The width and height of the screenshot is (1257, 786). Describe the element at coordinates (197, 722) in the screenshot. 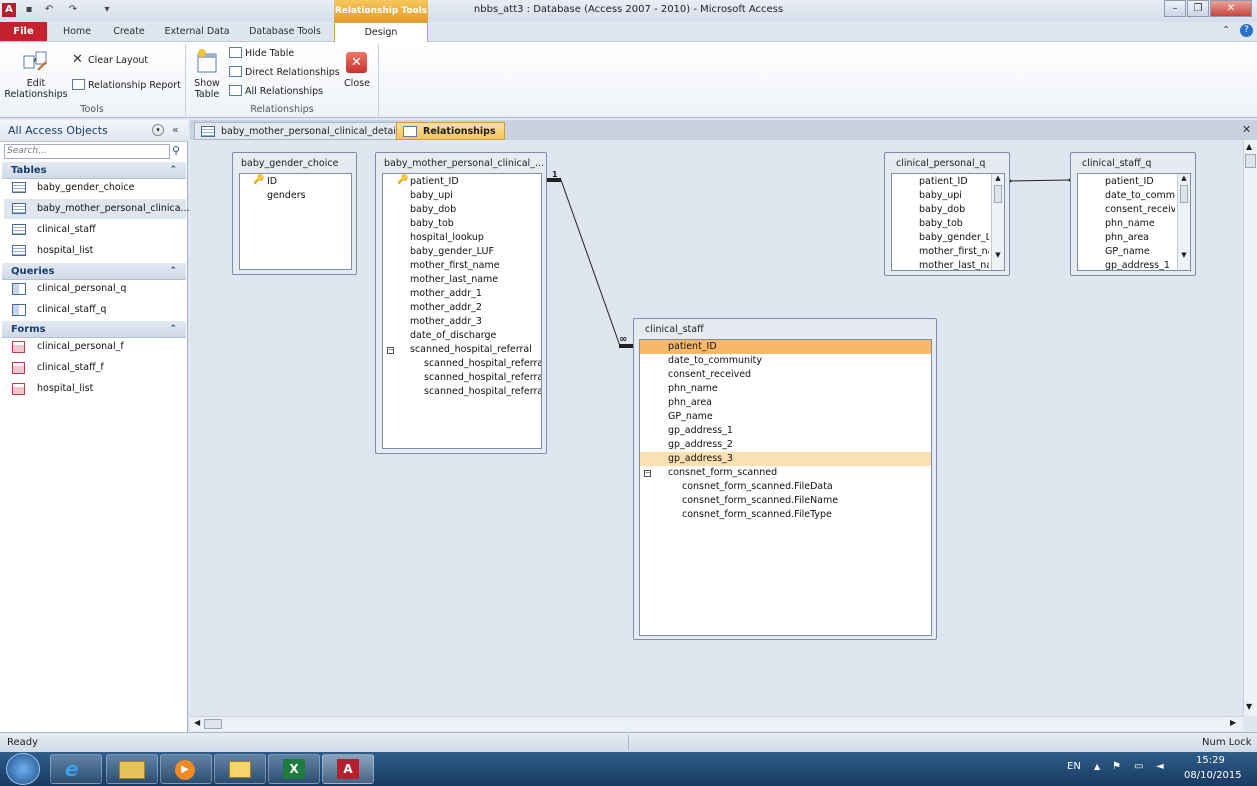

I see `scroll-left-icon: ◀` at that location.